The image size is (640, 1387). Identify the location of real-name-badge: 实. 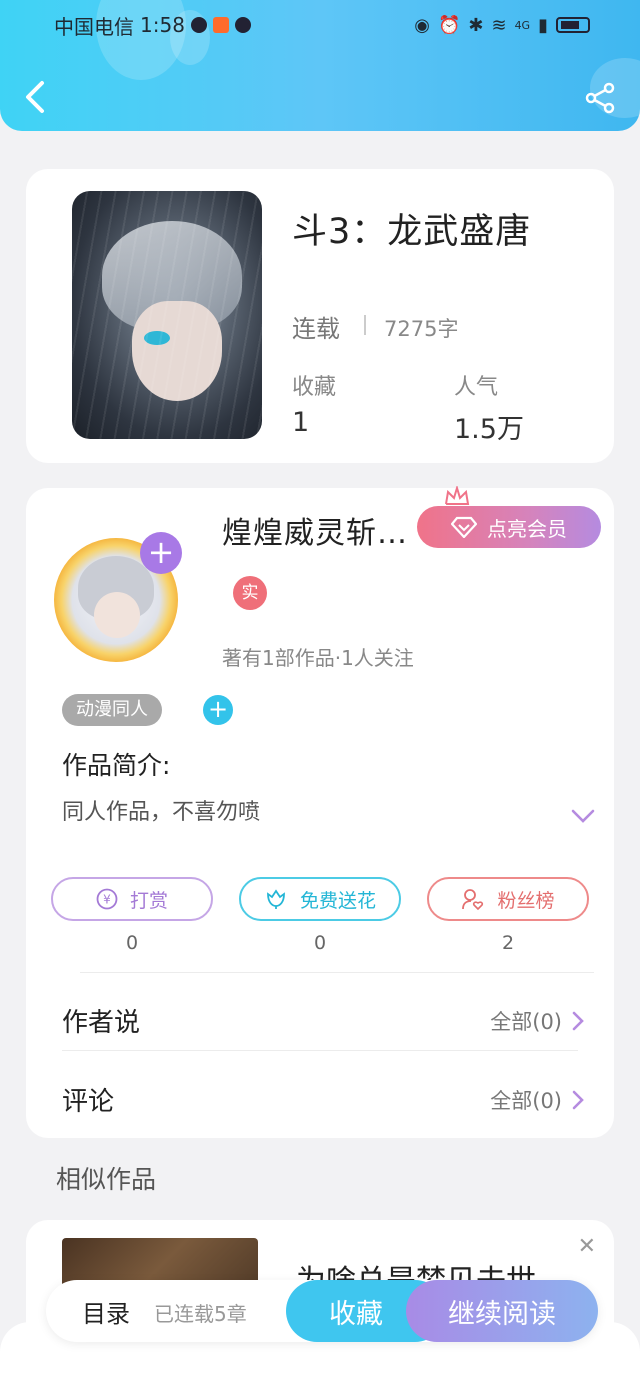
(250, 593).